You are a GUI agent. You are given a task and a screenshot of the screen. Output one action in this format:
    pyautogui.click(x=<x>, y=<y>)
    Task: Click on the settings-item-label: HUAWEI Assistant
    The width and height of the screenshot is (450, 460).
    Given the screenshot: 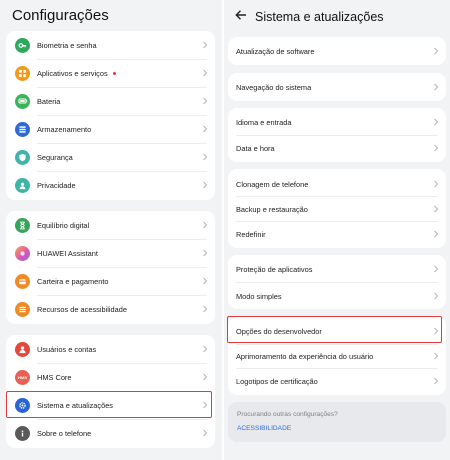 What is the action you would take?
    pyautogui.click(x=67, y=253)
    